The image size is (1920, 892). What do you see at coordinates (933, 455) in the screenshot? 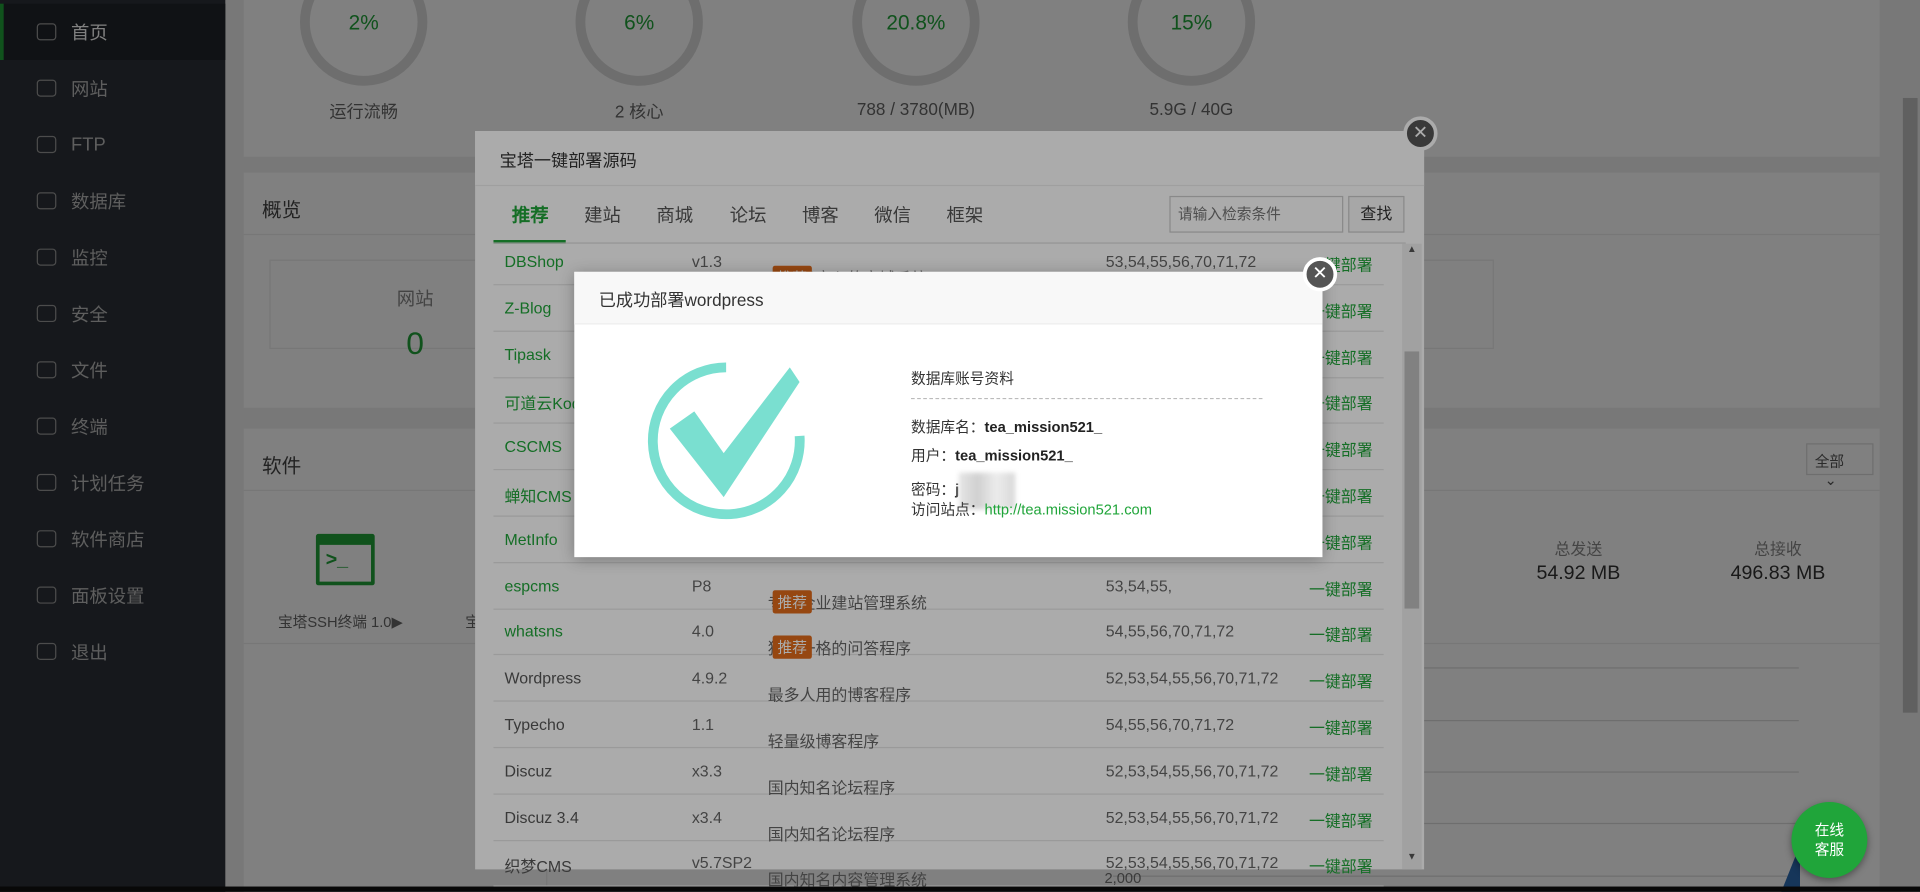
I see `db-user-label: 用户：` at bounding box center [933, 455].